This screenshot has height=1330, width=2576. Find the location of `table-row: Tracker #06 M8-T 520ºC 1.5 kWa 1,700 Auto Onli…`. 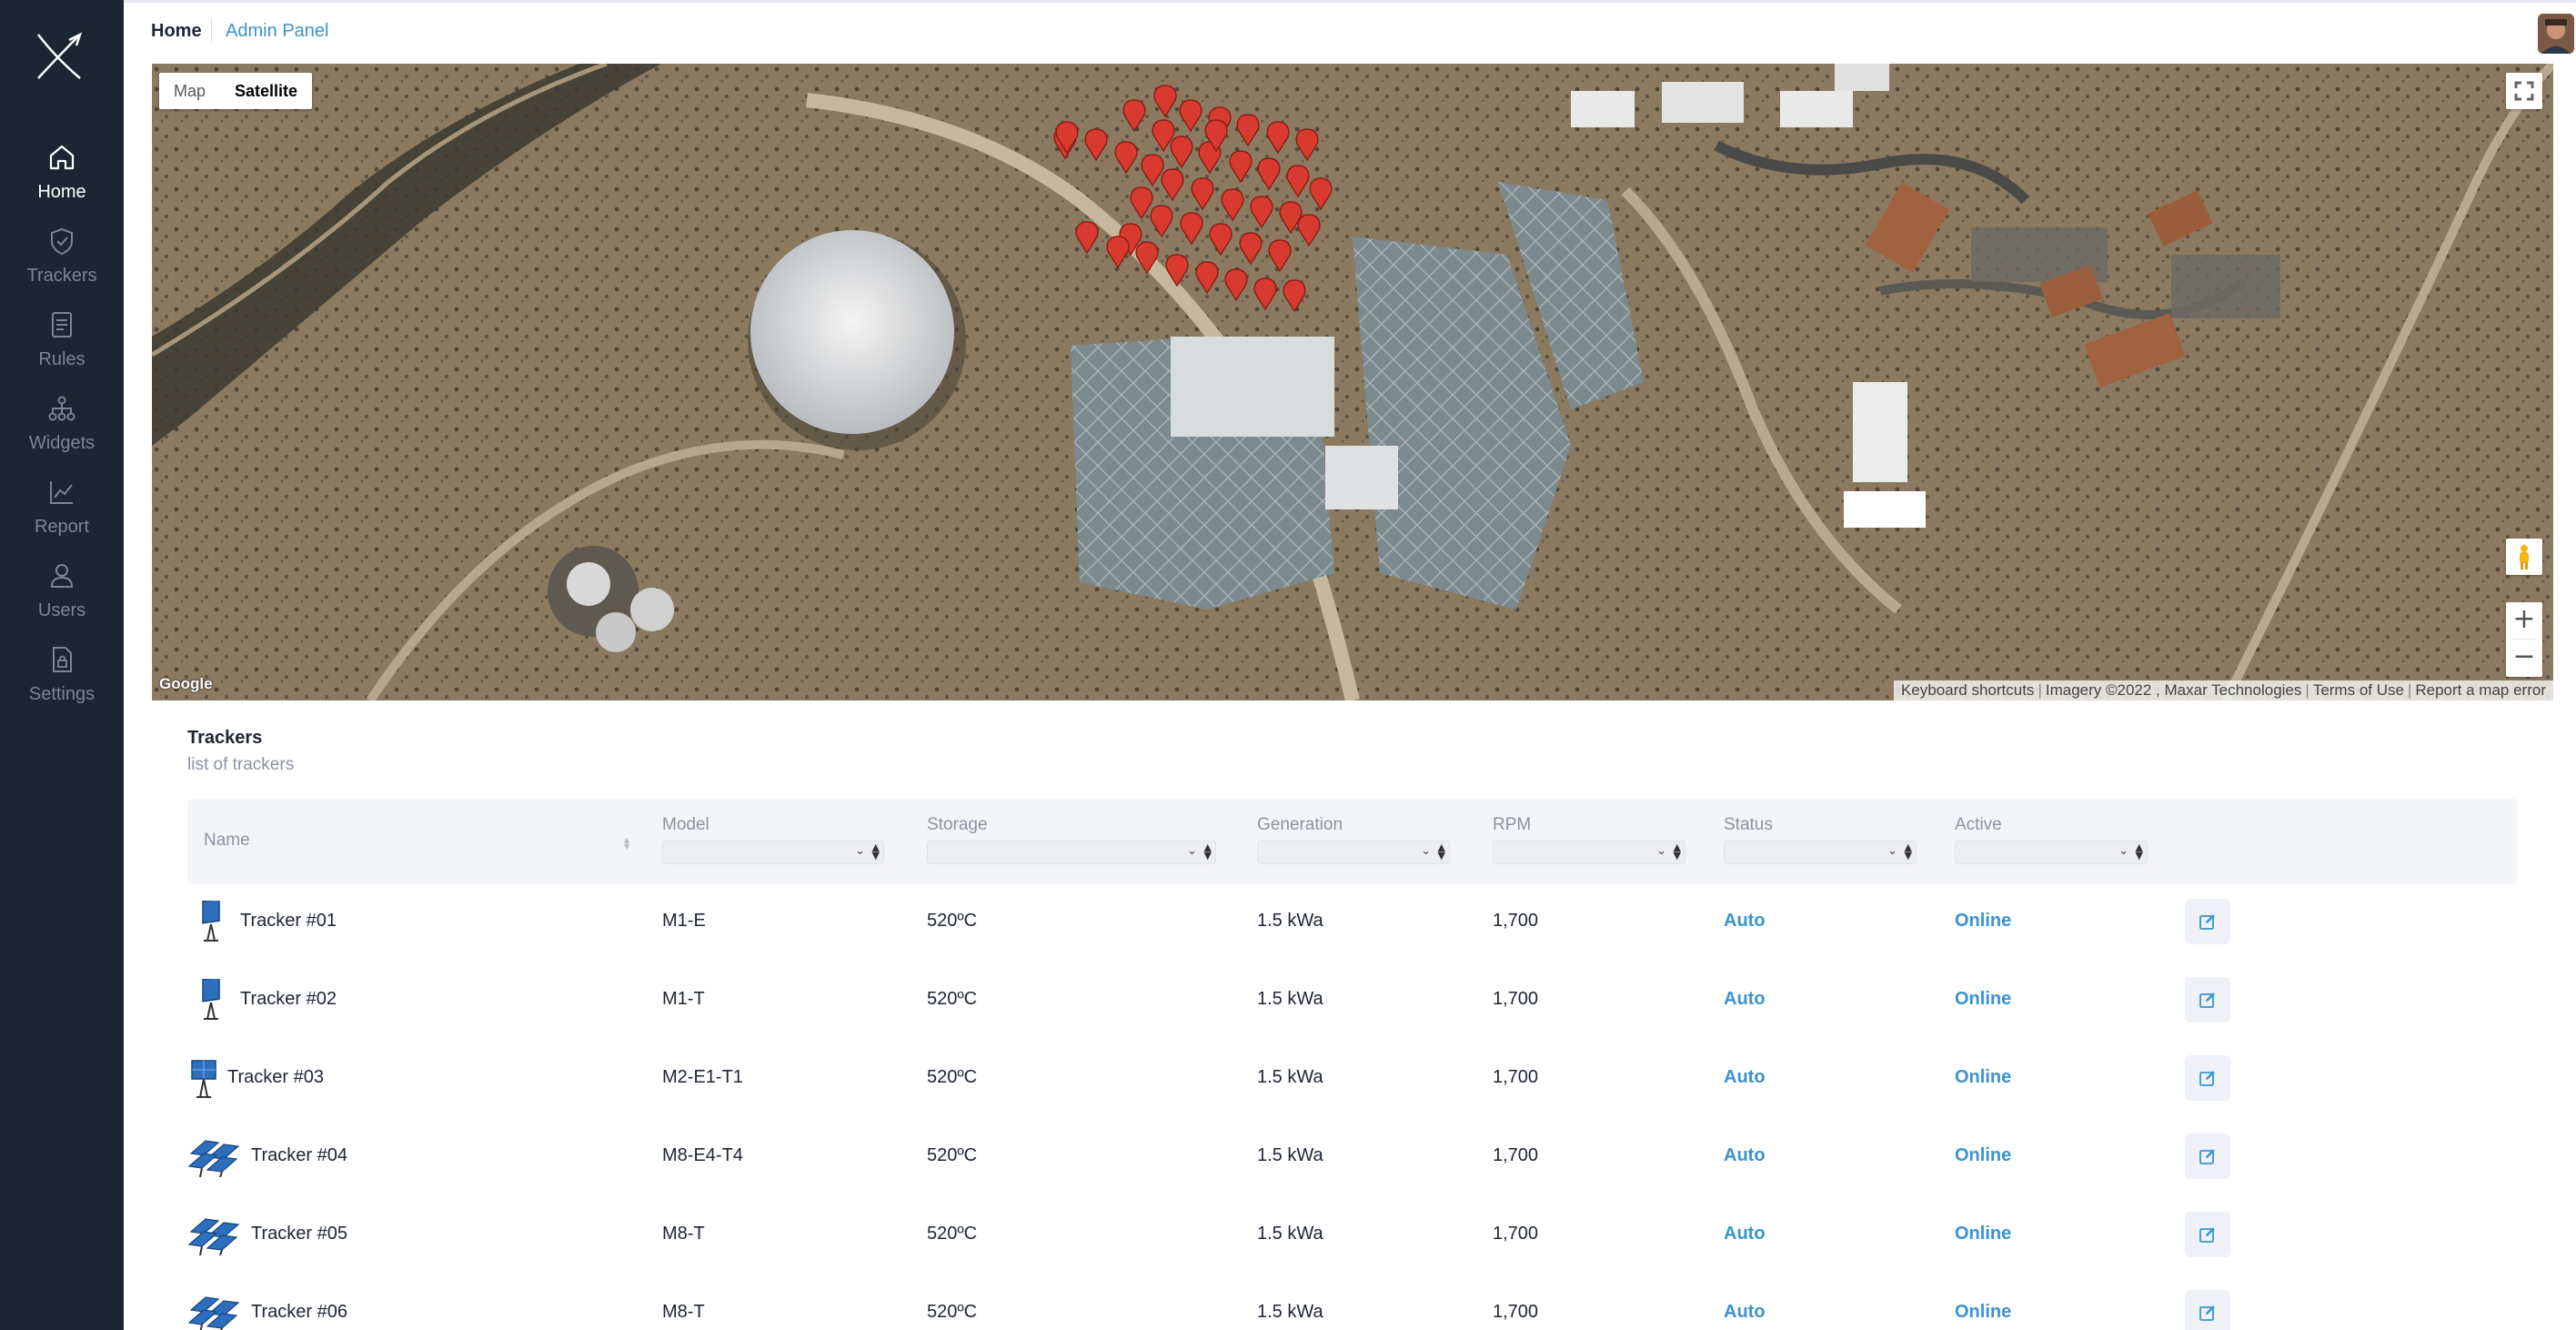

table-row: Tracker #06 M8-T 520ºC 1.5 kWa 1,700 Auto Onli… is located at coordinates (1352, 1302).